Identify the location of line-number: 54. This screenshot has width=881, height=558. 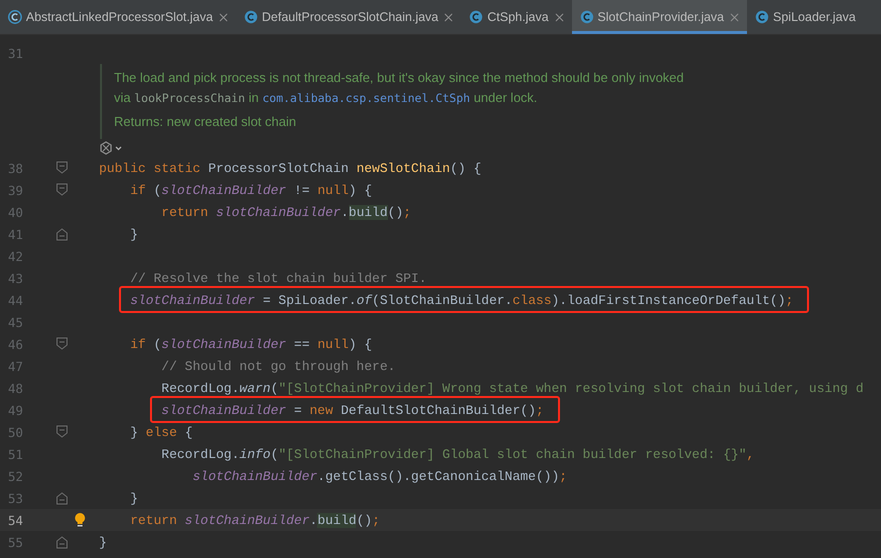
(15, 520).